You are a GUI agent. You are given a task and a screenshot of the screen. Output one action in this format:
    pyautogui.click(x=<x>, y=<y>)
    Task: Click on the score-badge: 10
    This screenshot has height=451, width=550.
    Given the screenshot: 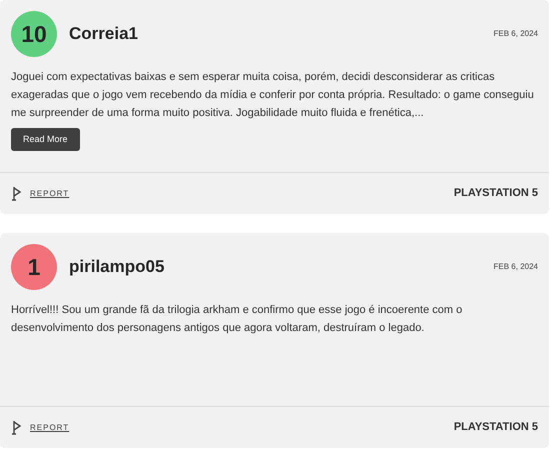 What is the action you would take?
    pyautogui.click(x=34, y=34)
    